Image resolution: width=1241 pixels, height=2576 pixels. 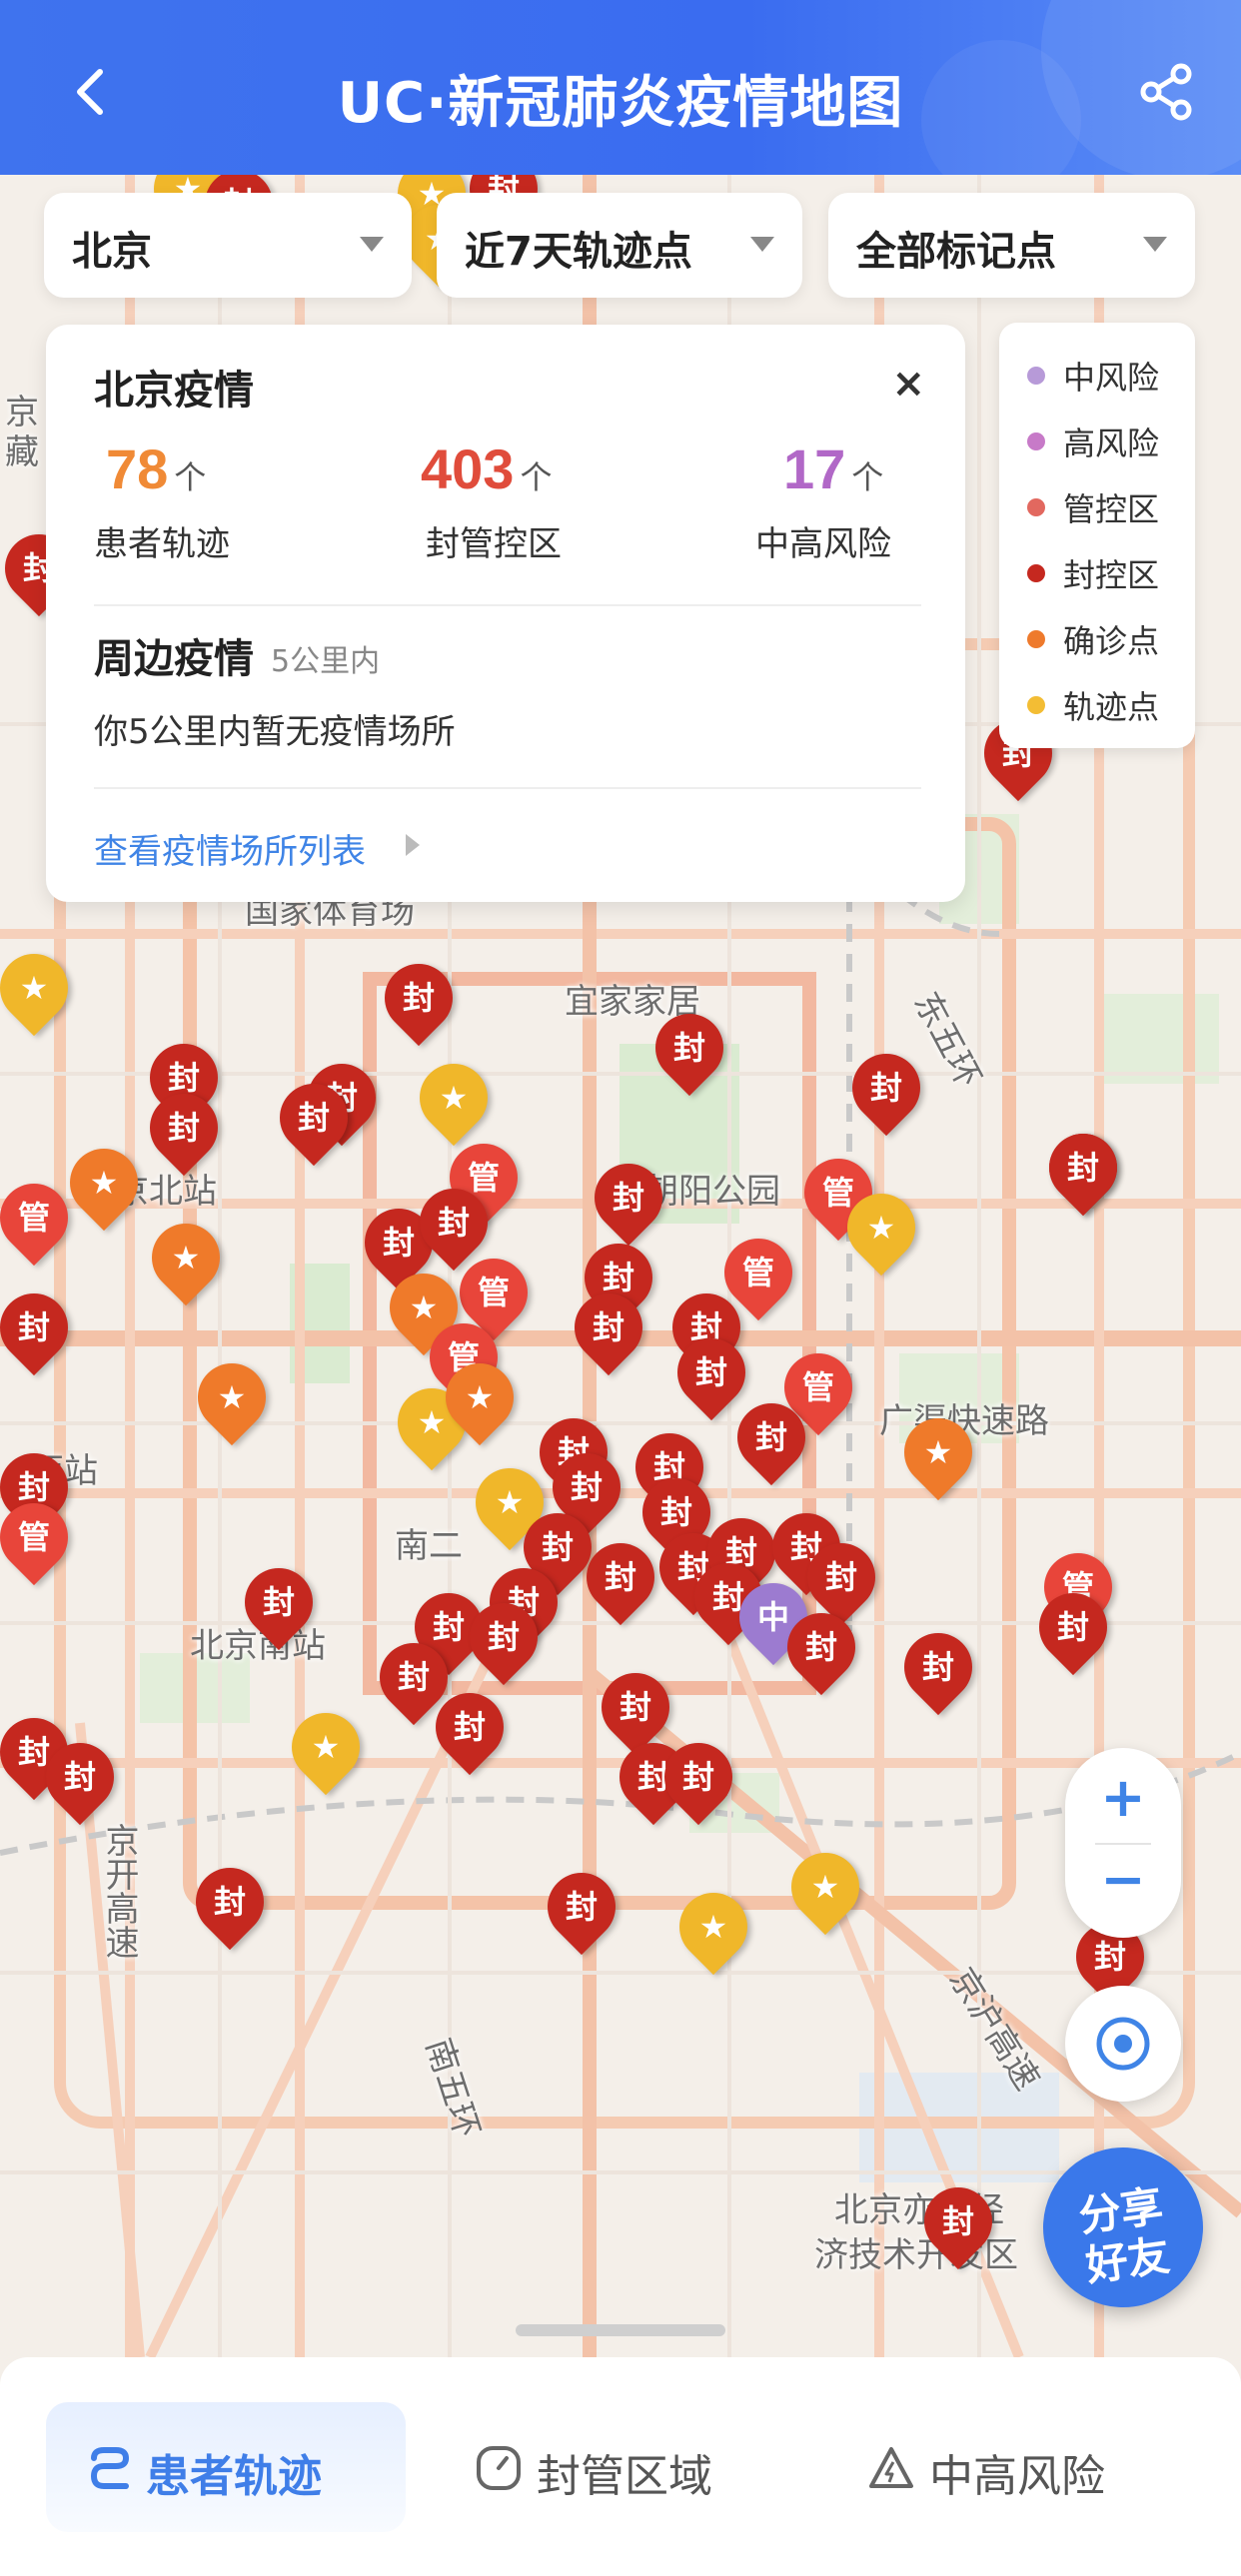 What do you see at coordinates (22, 452) in the screenshot?
I see `map-label: 藏` at bounding box center [22, 452].